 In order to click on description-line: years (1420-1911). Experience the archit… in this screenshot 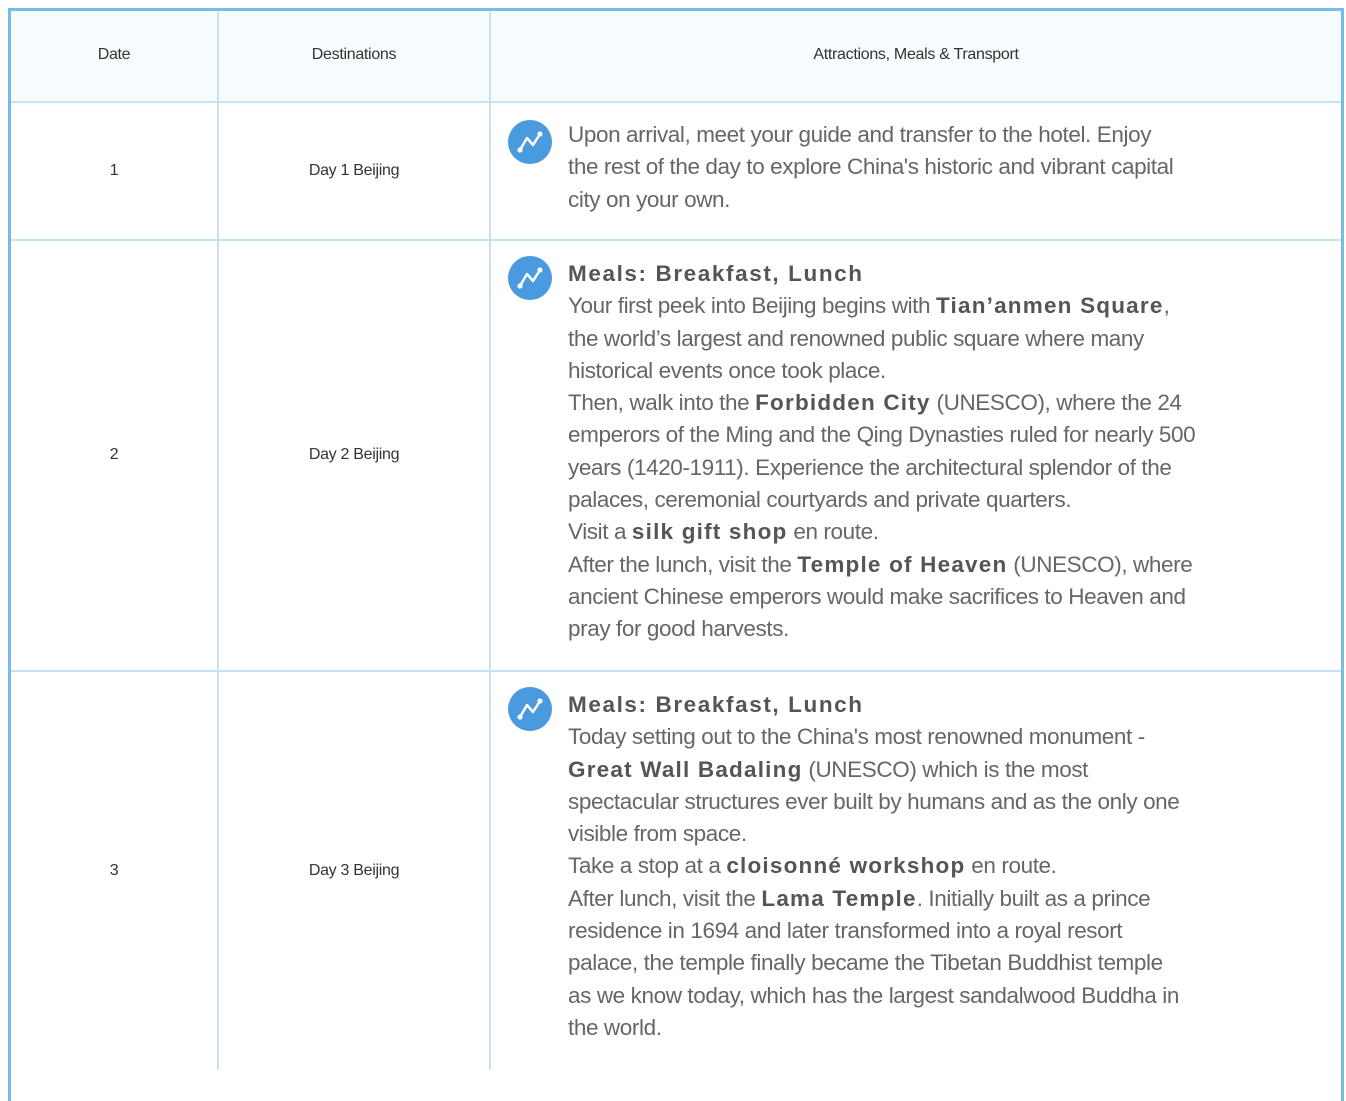, I will do `click(870, 467)`.